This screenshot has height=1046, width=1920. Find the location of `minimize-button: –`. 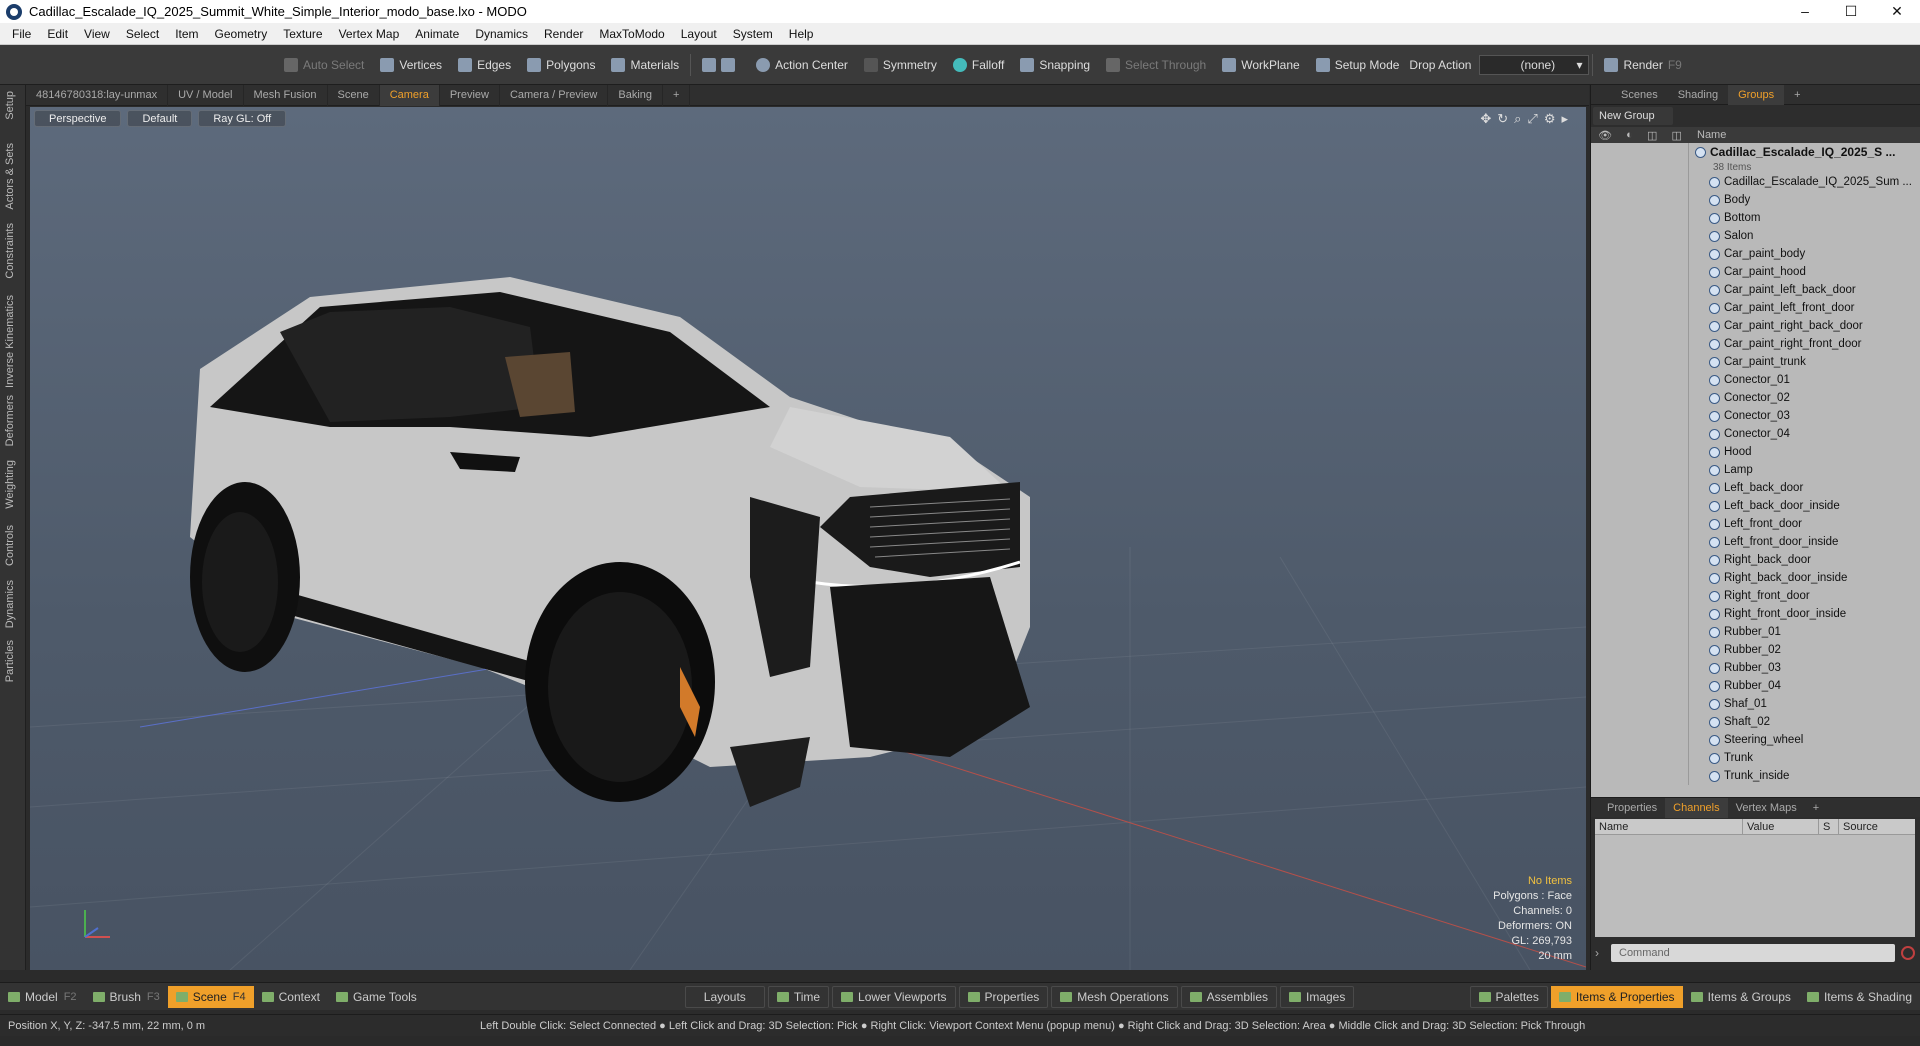

minimize-button: – is located at coordinates (1805, 11).